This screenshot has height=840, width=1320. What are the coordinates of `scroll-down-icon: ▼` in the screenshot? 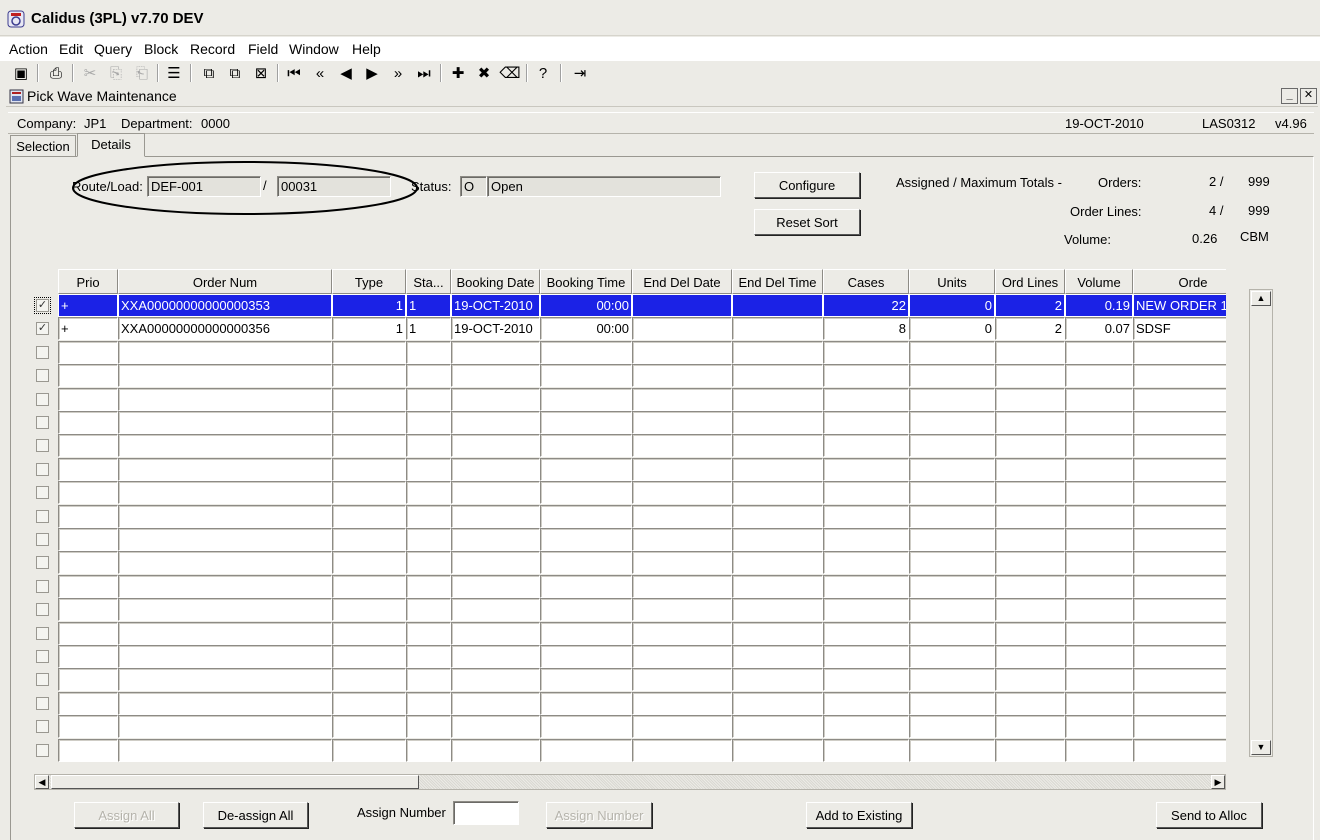 It's located at (1261, 747).